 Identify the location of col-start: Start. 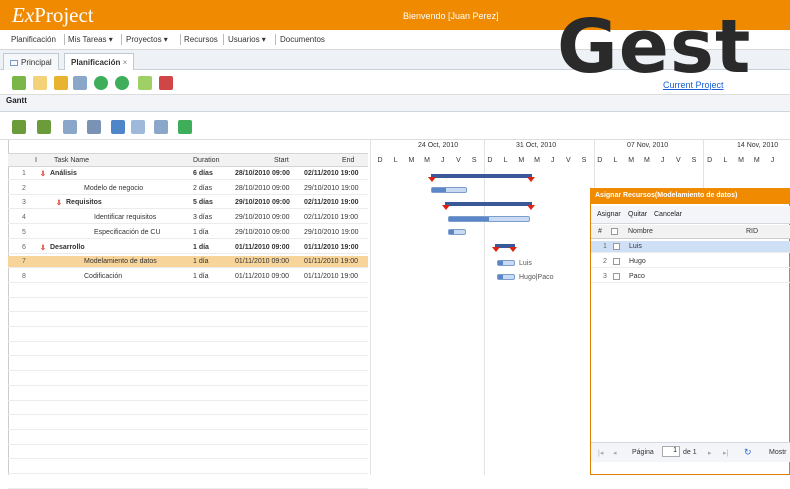
(281, 160).